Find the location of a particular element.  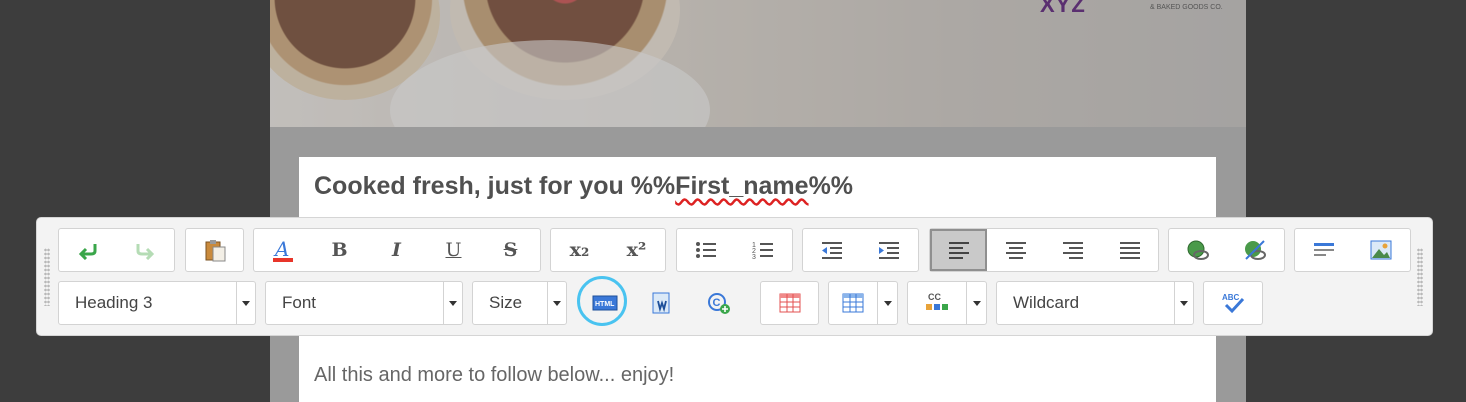

indent-icon is located at coordinates (888, 250).